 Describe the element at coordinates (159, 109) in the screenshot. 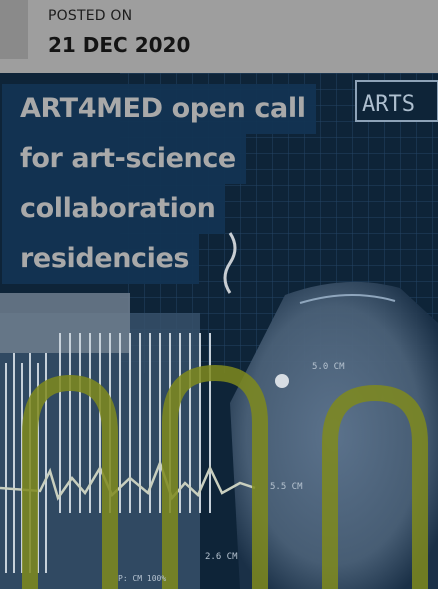

I see `post-title-line: ART4MED open call` at that location.